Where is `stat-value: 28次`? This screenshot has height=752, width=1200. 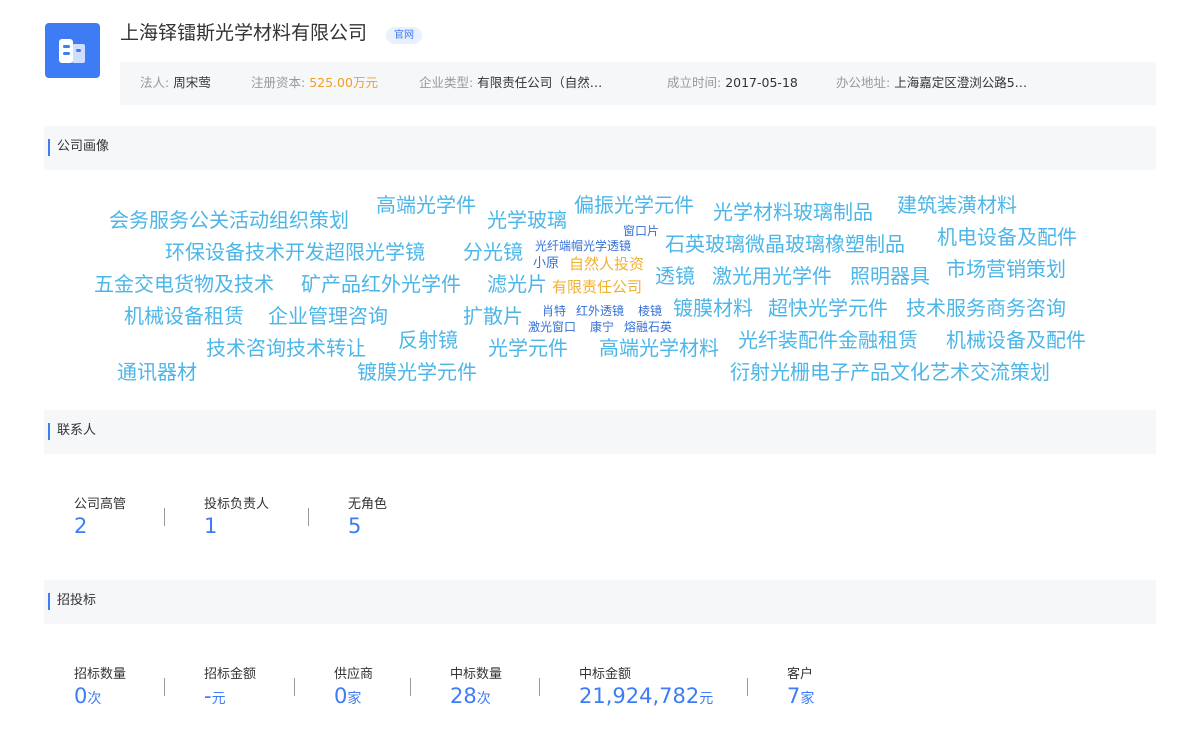 stat-value: 28次 is located at coordinates (476, 696).